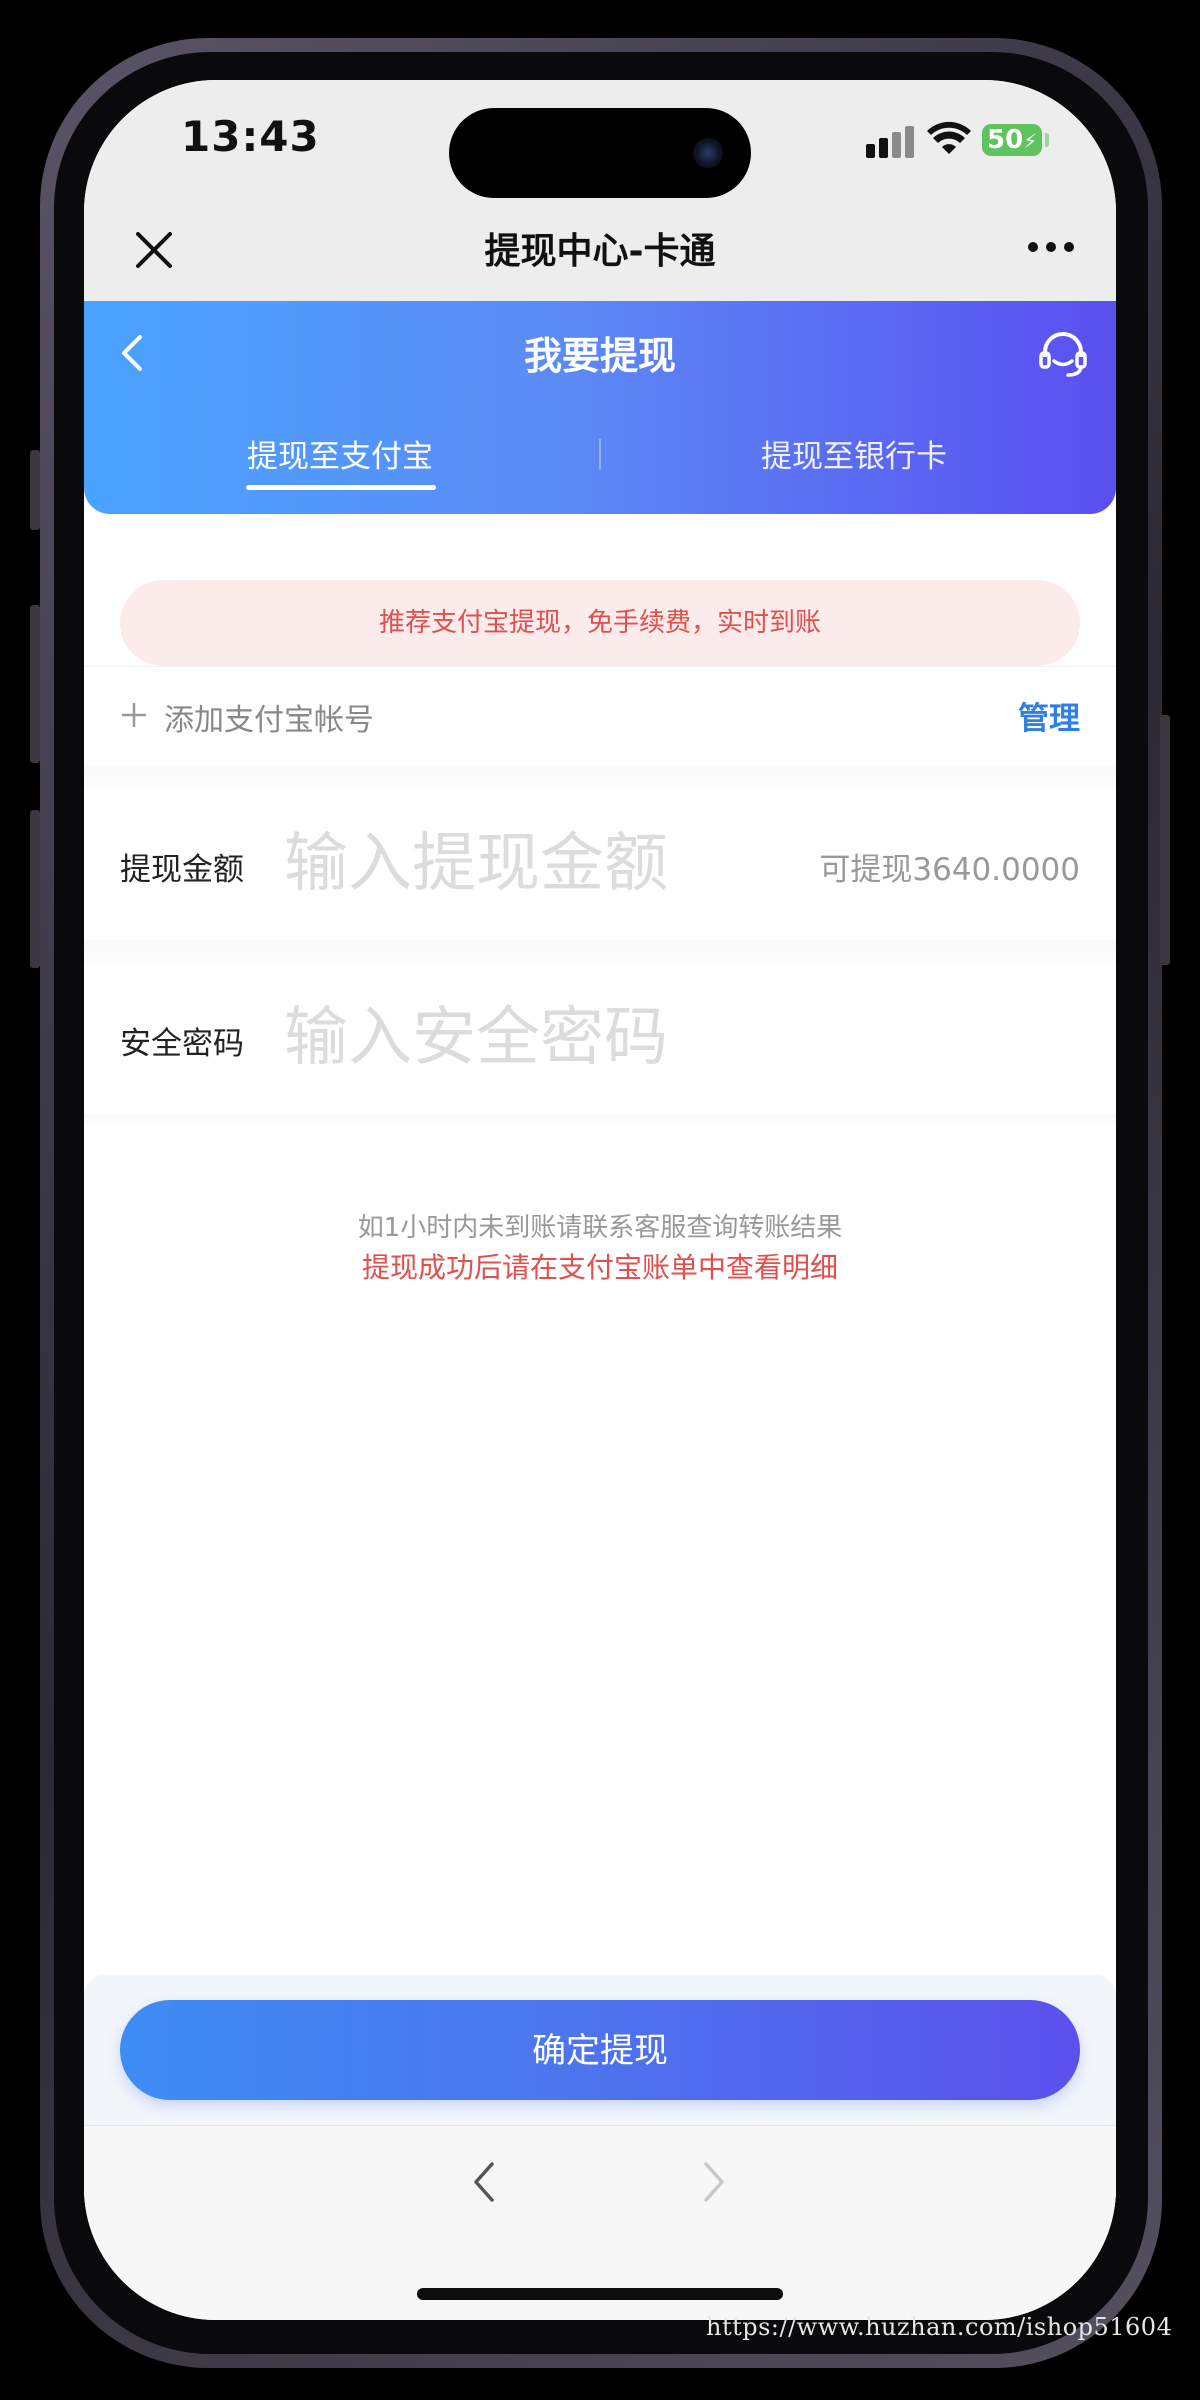  Describe the element at coordinates (939, 2327) in the screenshot. I see `watermark-url: https://www.huzhan.com/ishop51604` at that location.